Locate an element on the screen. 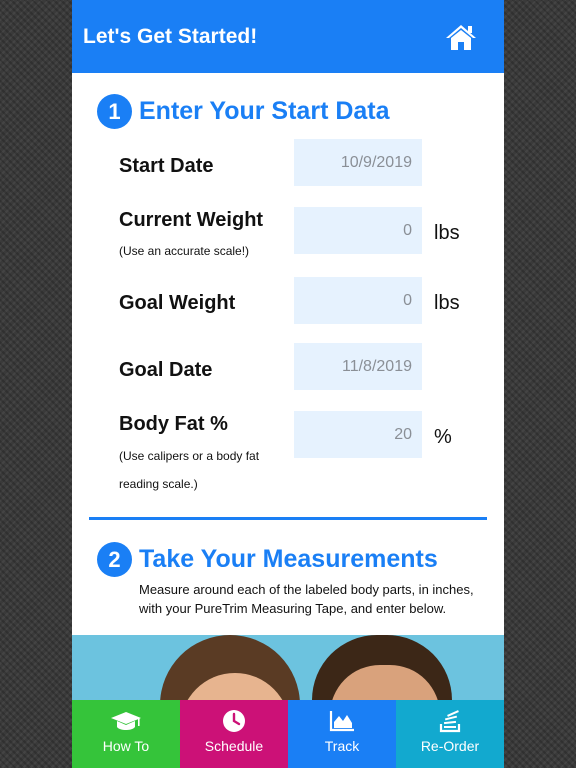 The image size is (576, 768). nav-label: Track is located at coordinates (342, 746).